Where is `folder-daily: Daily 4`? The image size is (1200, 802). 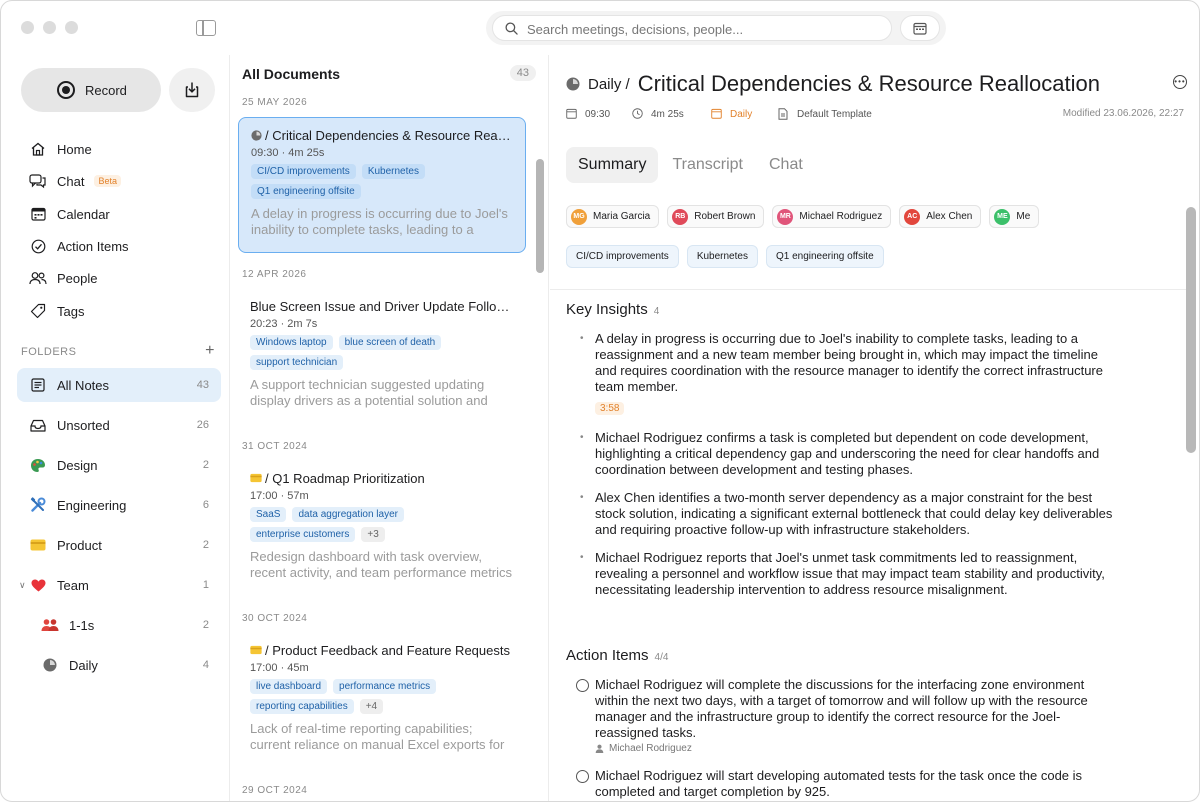
folder-daily: Daily 4 is located at coordinates (119, 665).